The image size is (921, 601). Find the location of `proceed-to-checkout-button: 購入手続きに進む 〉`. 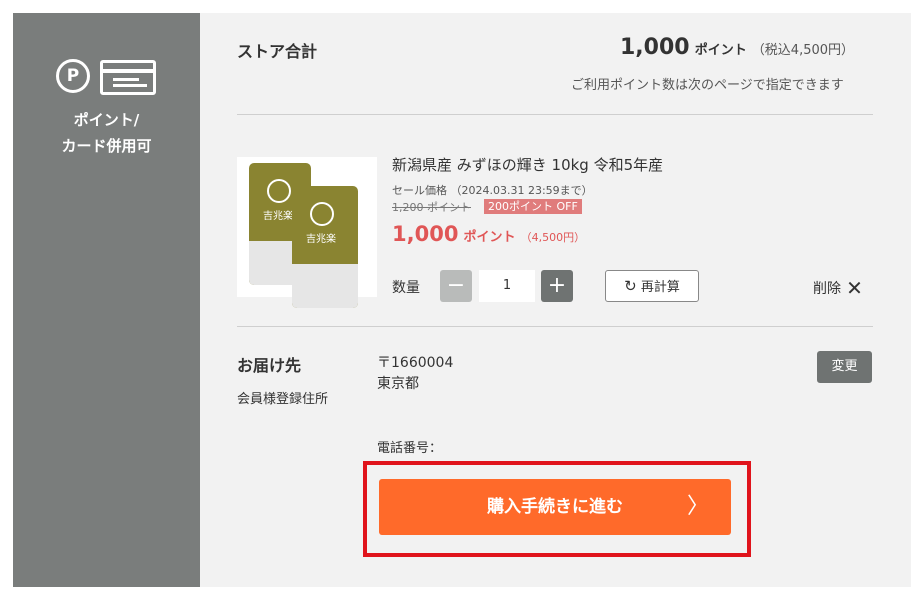

proceed-to-checkout-button: 購入手続きに進む 〉 is located at coordinates (555, 507).